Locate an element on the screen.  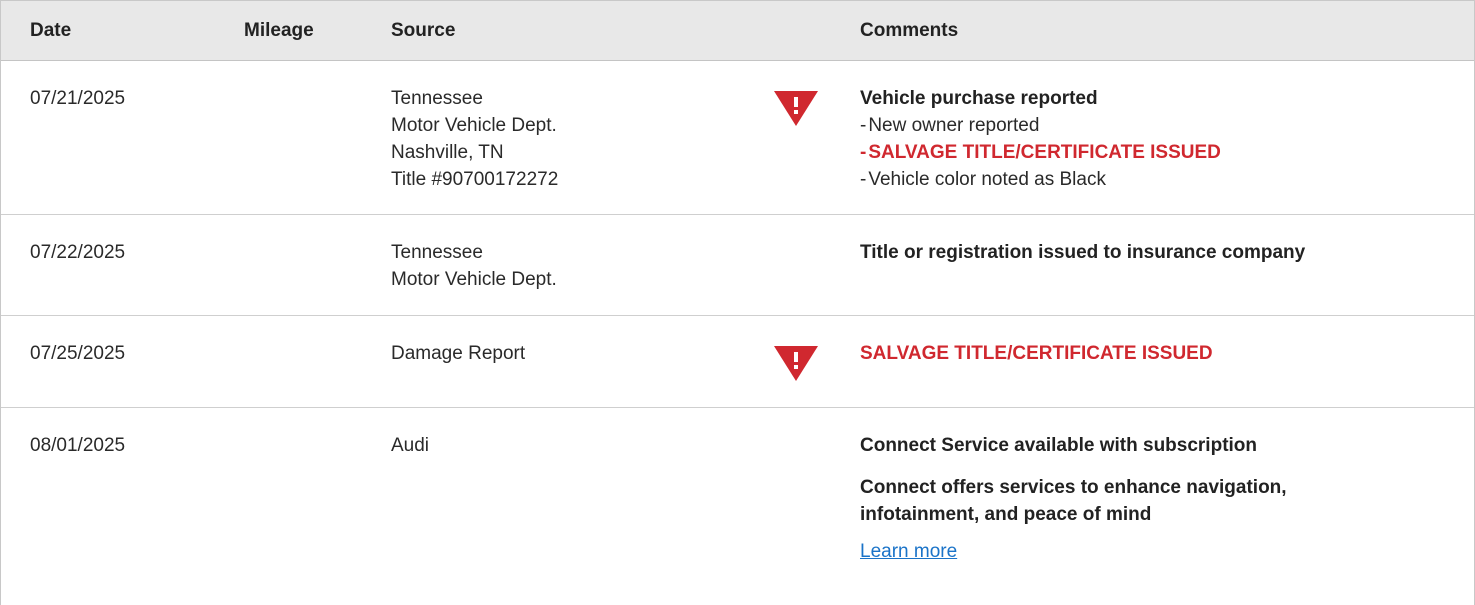
comment-item-alert: - SALVAGE TITLE/CERTIFICATE ISSUED is located at coordinates (1160, 152).